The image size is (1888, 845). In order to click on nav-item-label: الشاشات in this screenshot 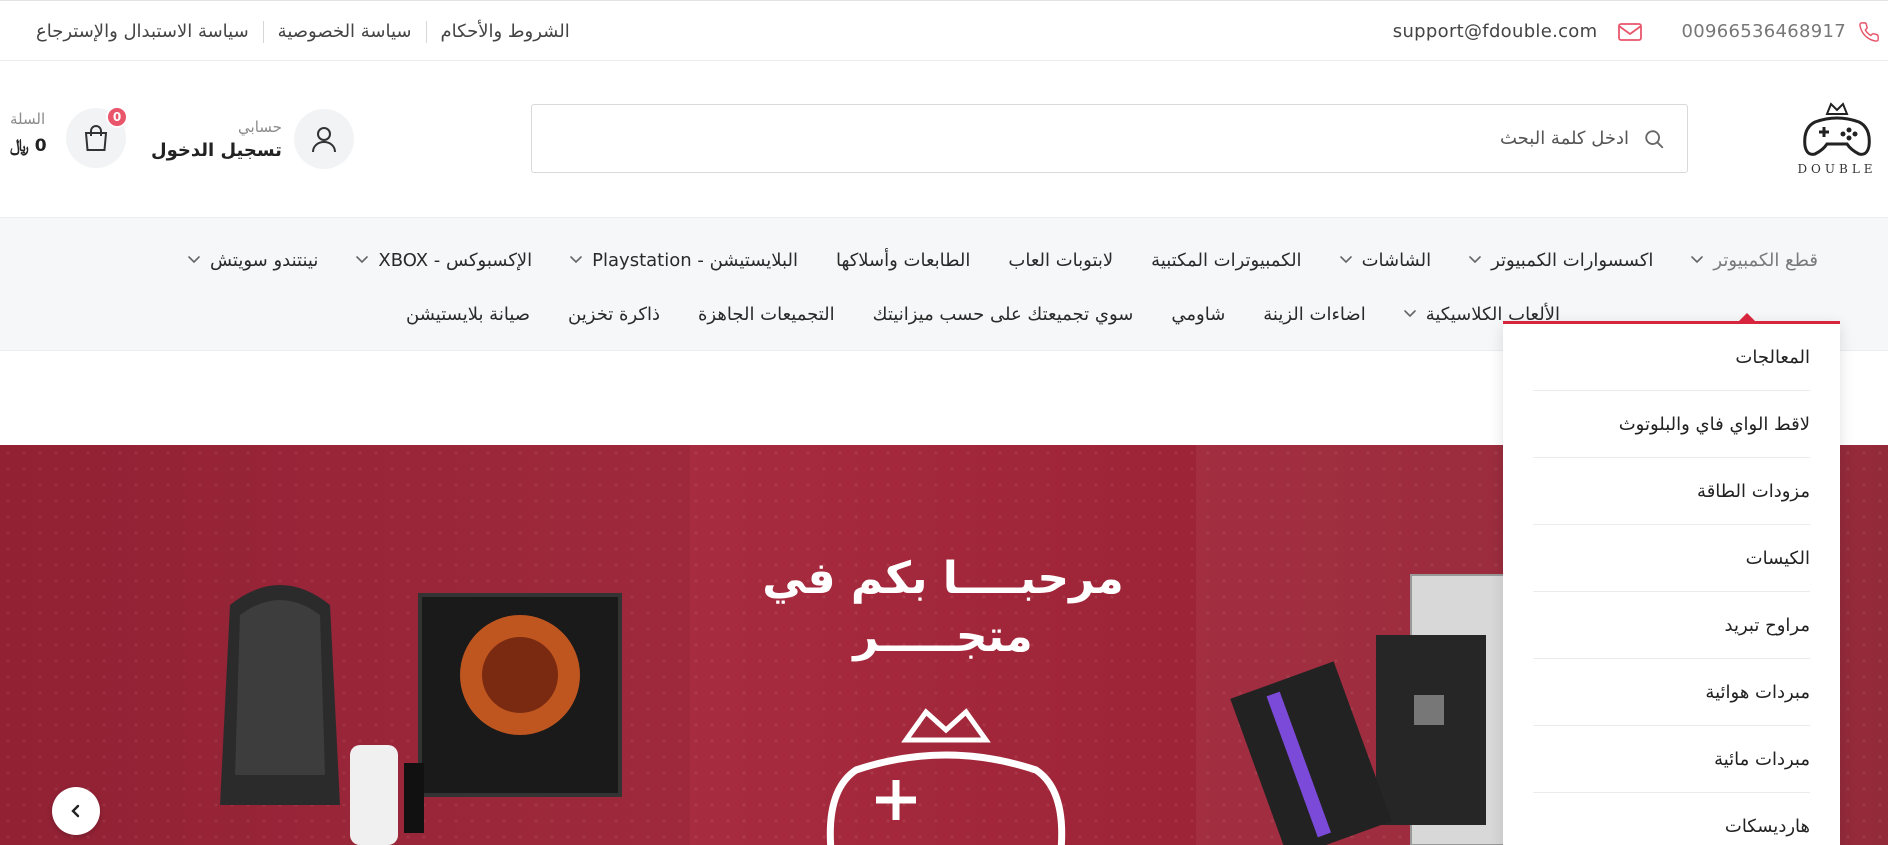, I will do `click(1396, 260)`.